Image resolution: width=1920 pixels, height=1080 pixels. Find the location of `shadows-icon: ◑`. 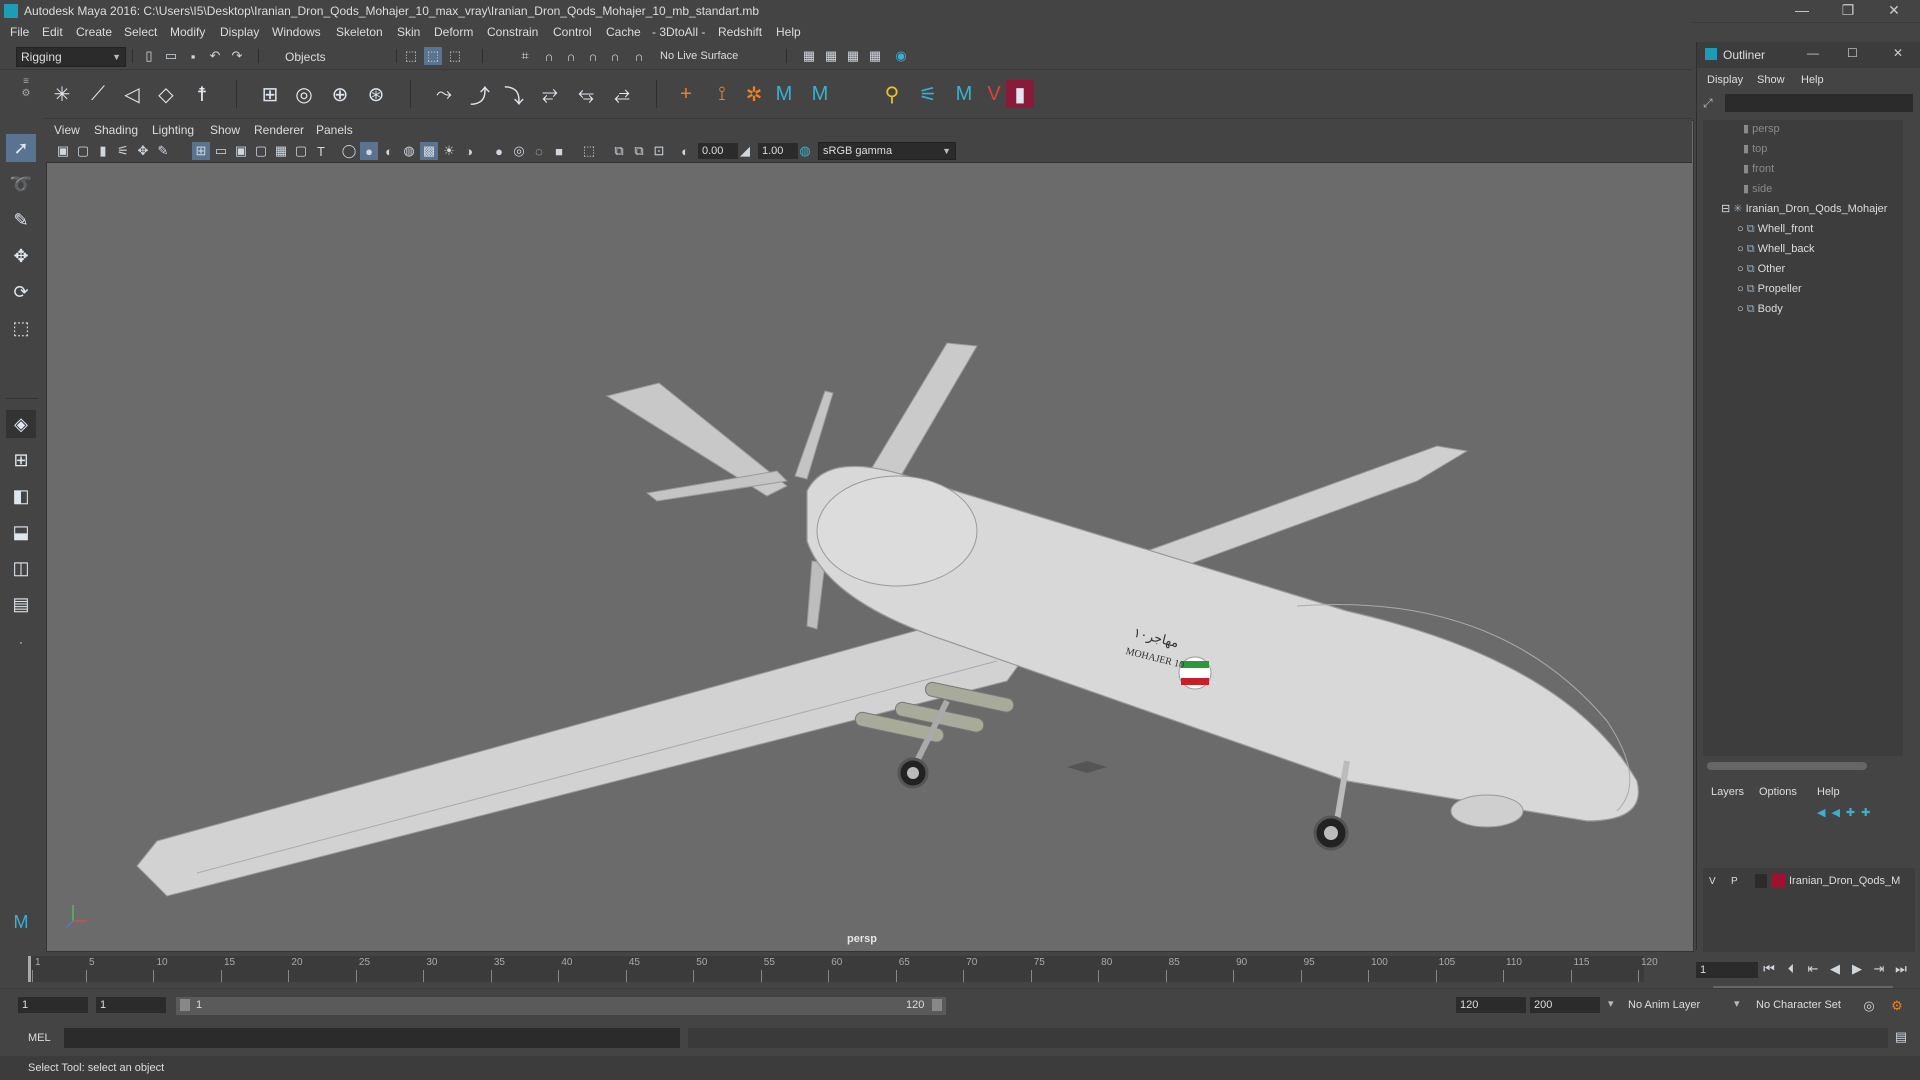

shadows-icon: ◑ is located at coordinates (469, 151).